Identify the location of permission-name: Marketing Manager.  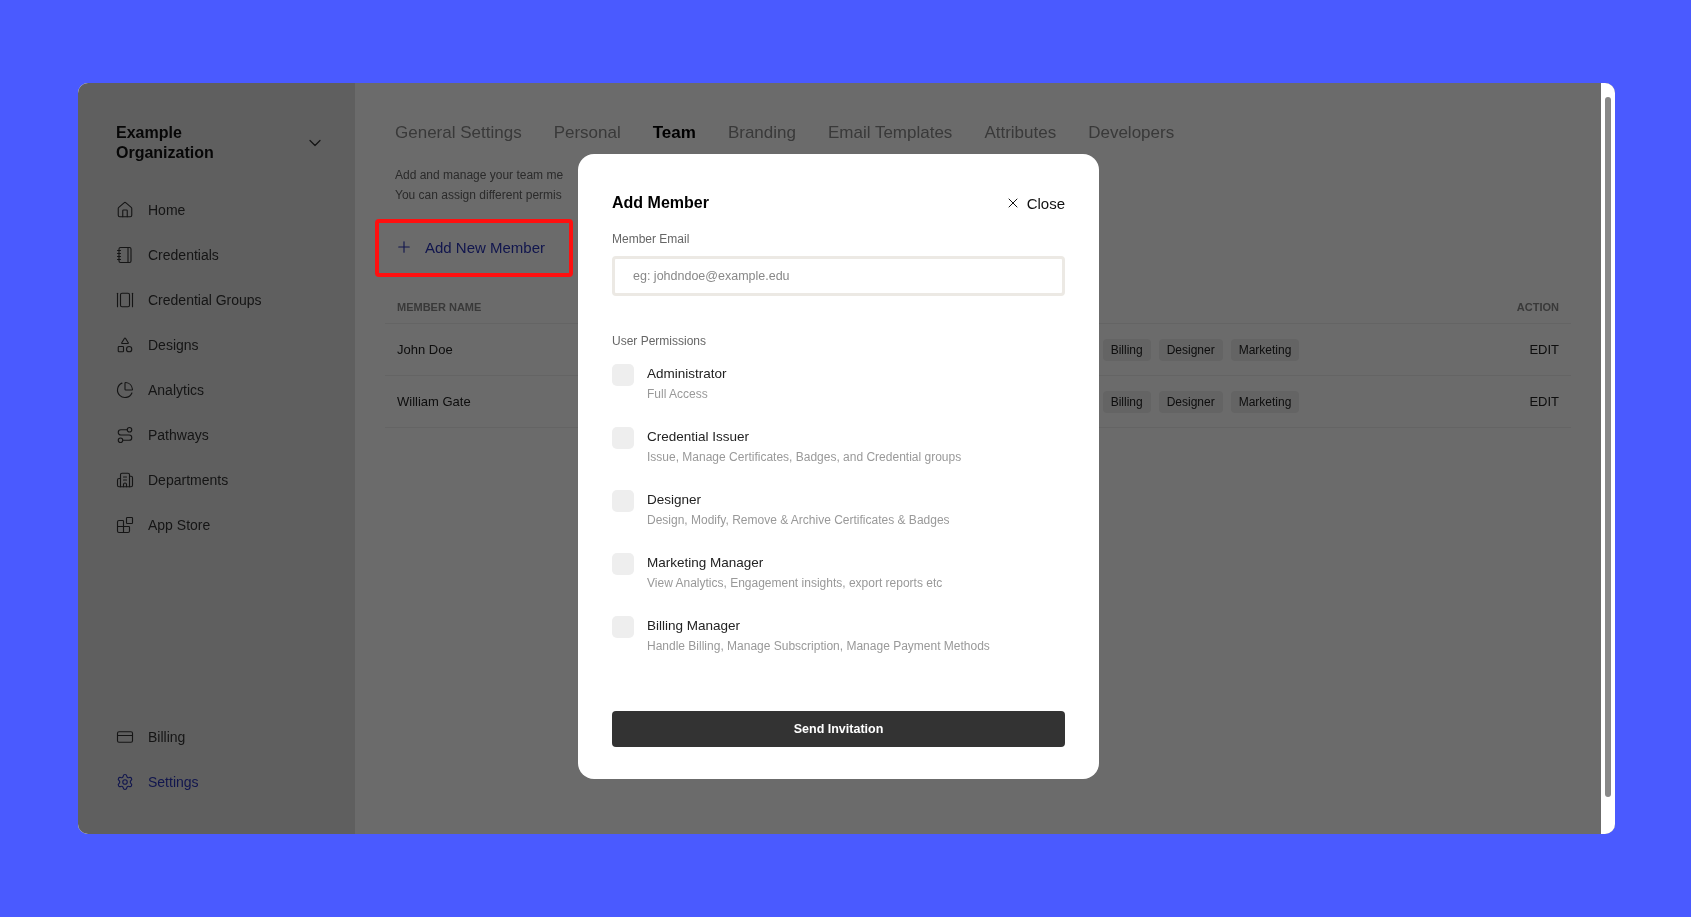
(706, 562).